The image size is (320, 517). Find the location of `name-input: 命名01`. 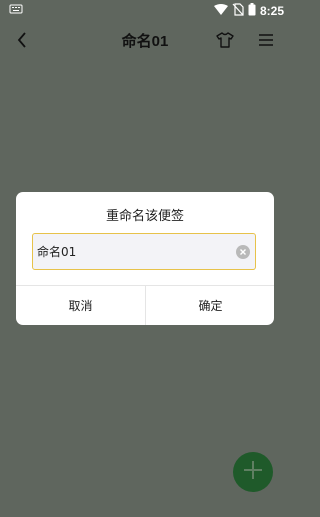

name-input: 命名01 is located at coordinates (144, 251).